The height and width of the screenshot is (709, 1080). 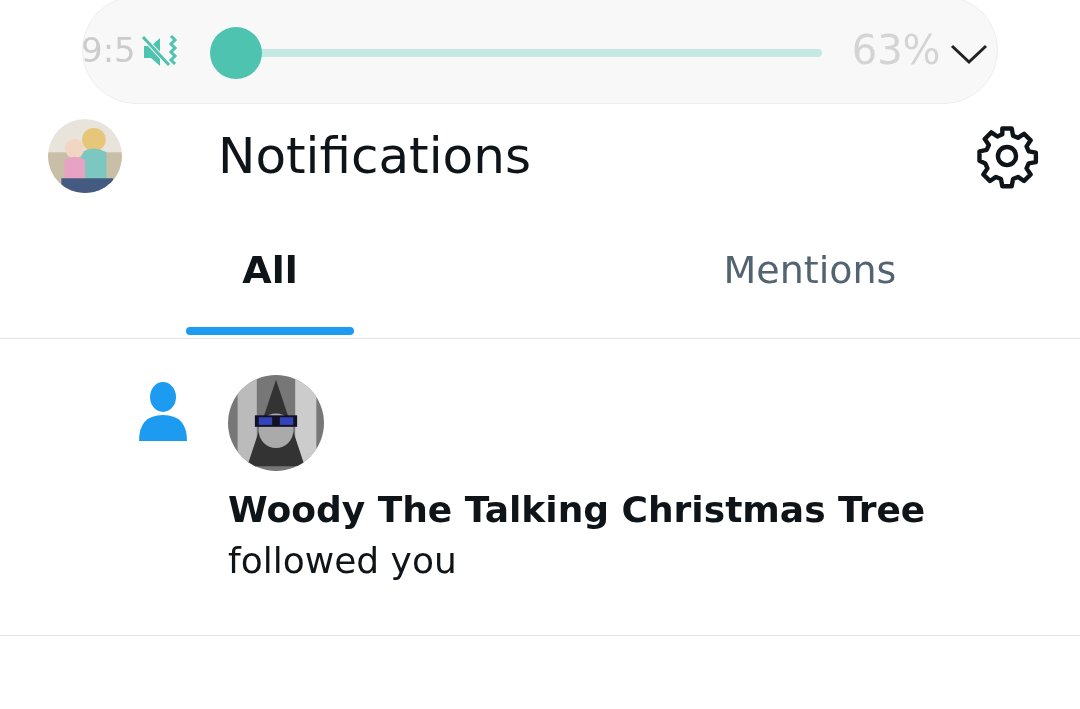 What do you see at coordinates (343, 560) in the screenshot?
I see `notification-text: followed you` at bounding box center [343, 560].